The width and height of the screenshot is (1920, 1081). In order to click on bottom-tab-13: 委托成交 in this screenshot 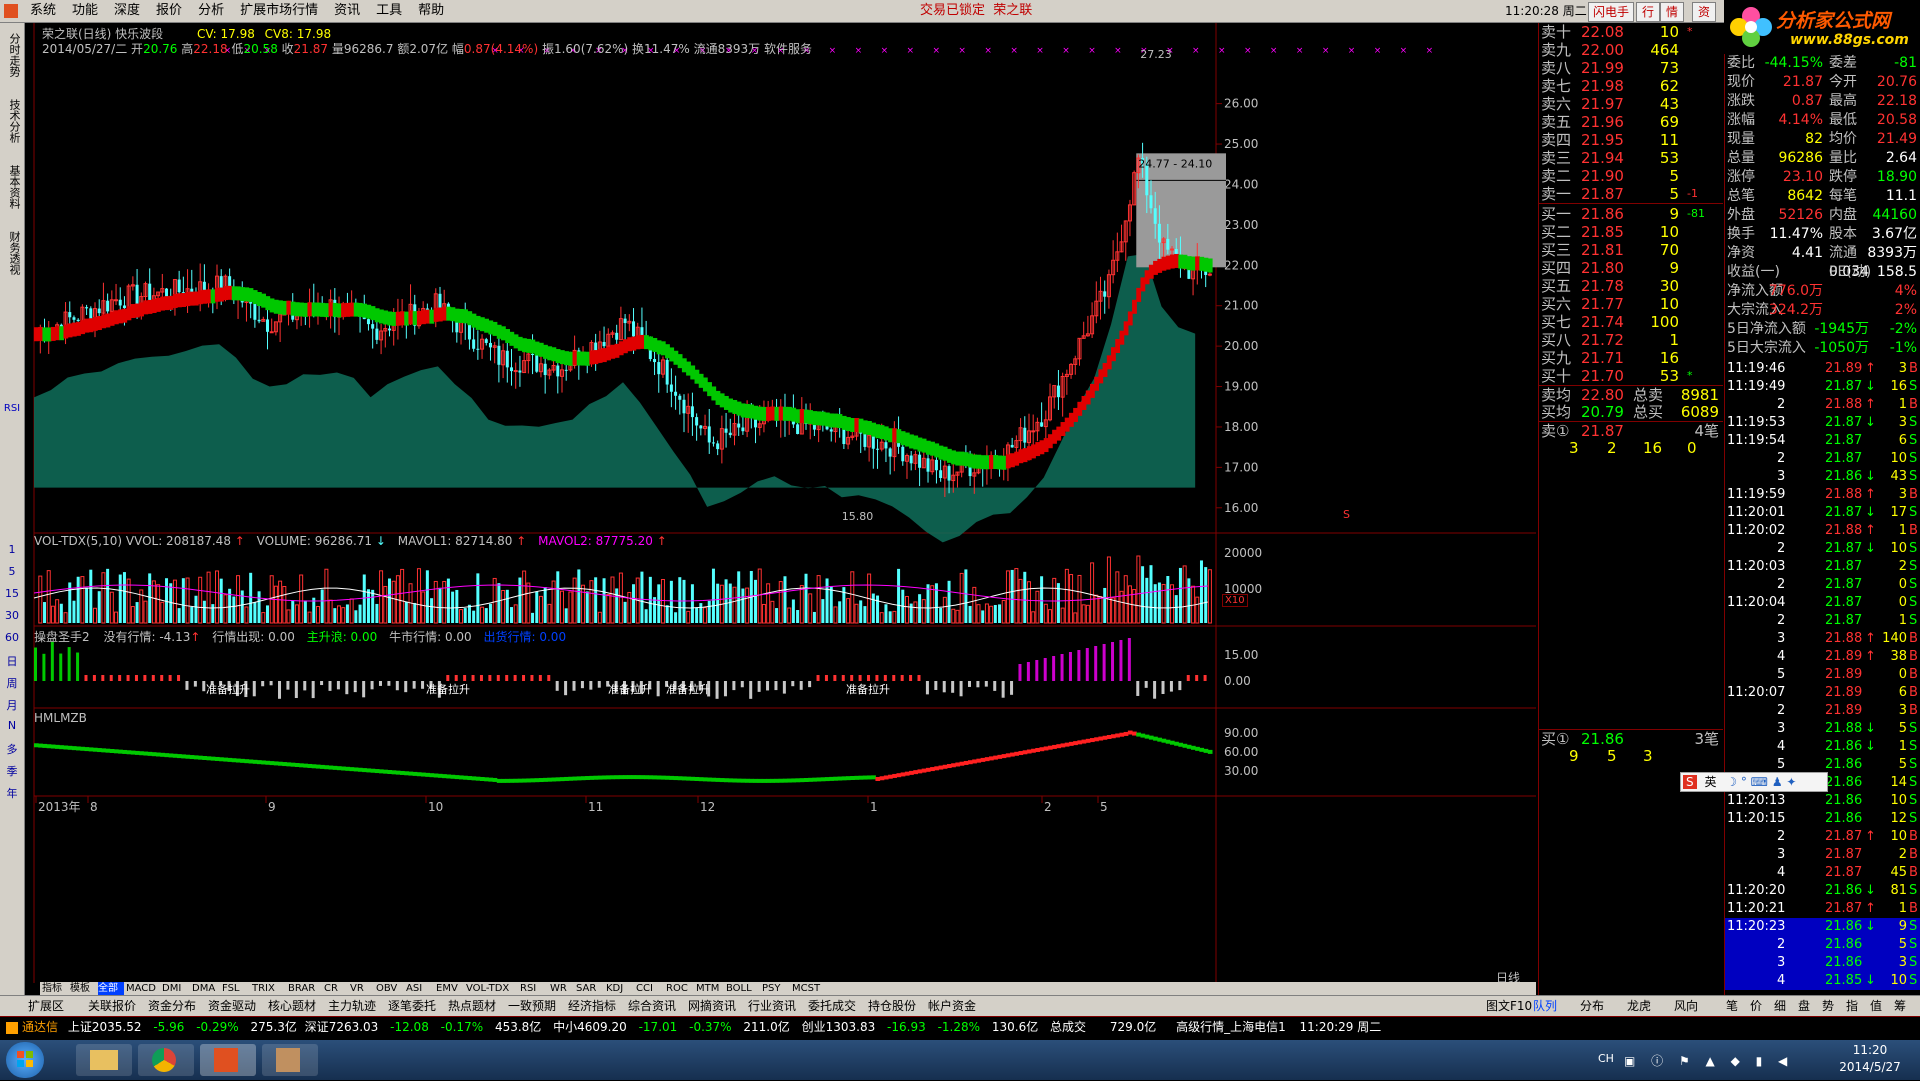, I will do `click(832, 1006)`.